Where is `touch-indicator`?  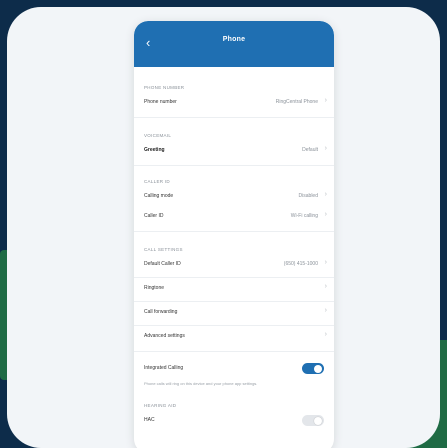 touch-indicator is located at coordinates (247, 192).